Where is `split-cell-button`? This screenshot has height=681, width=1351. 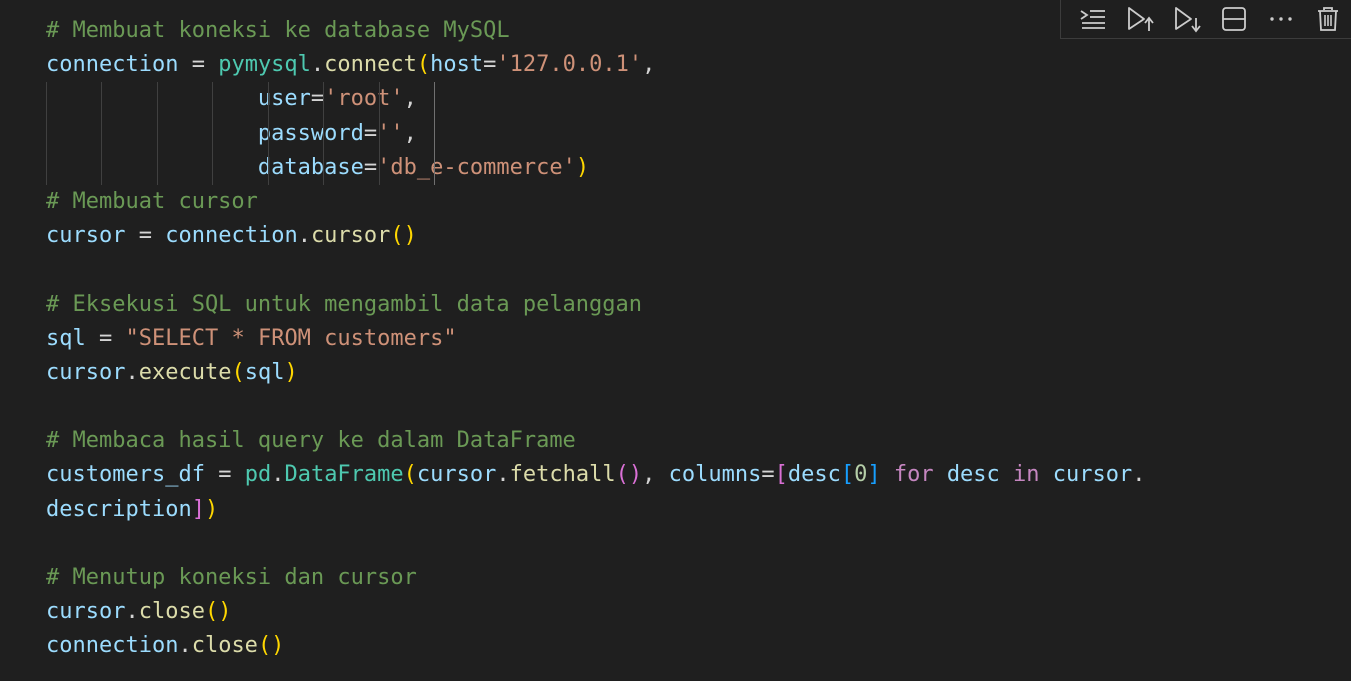
split-cell-button is located at coordinates (1233, 19).